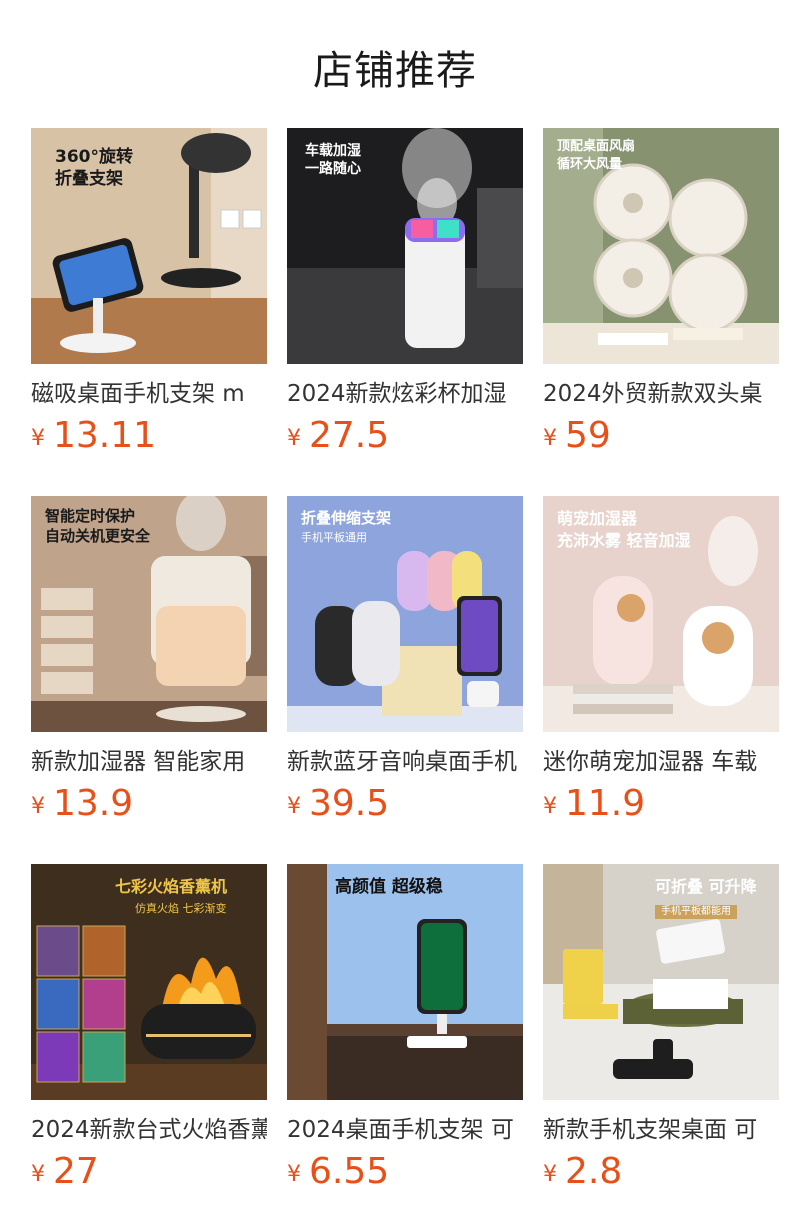  Describe the element at coordinates (149, 982) in the screenshot. I see `product-image: 七彩火焰香薰机 仿真火焰 七彩渐变` at that location.